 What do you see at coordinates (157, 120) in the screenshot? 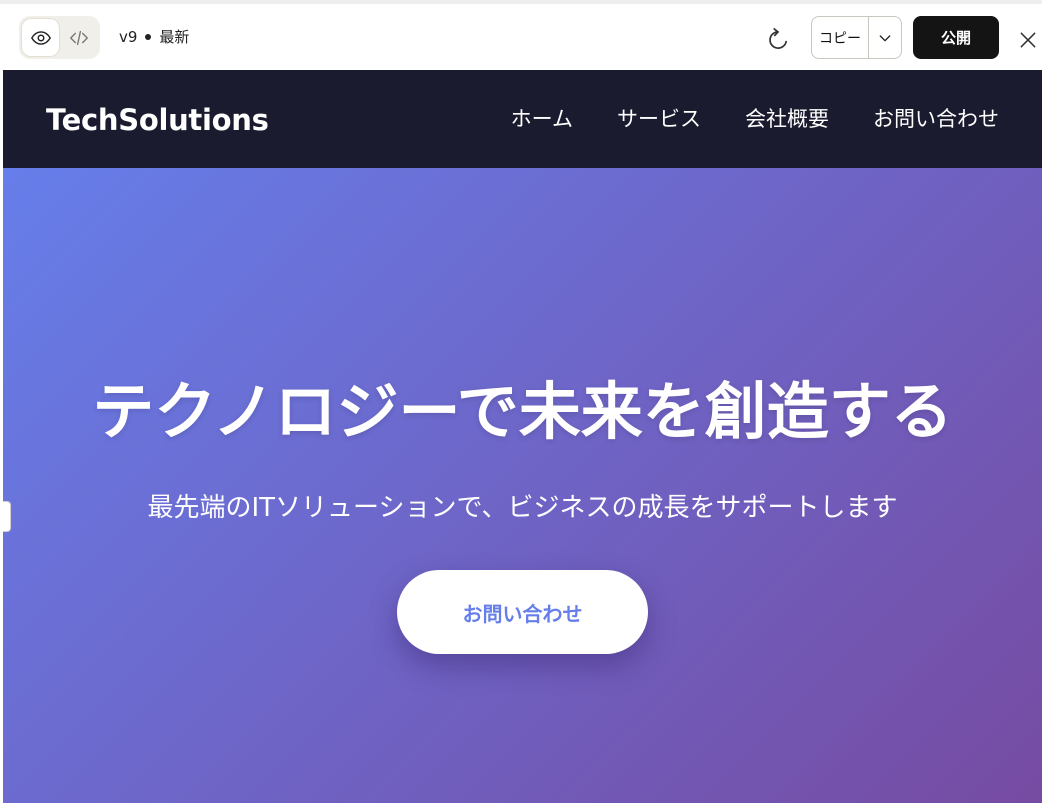
I see `site-logo: TechSolutions` at bounding box center [157, 120].